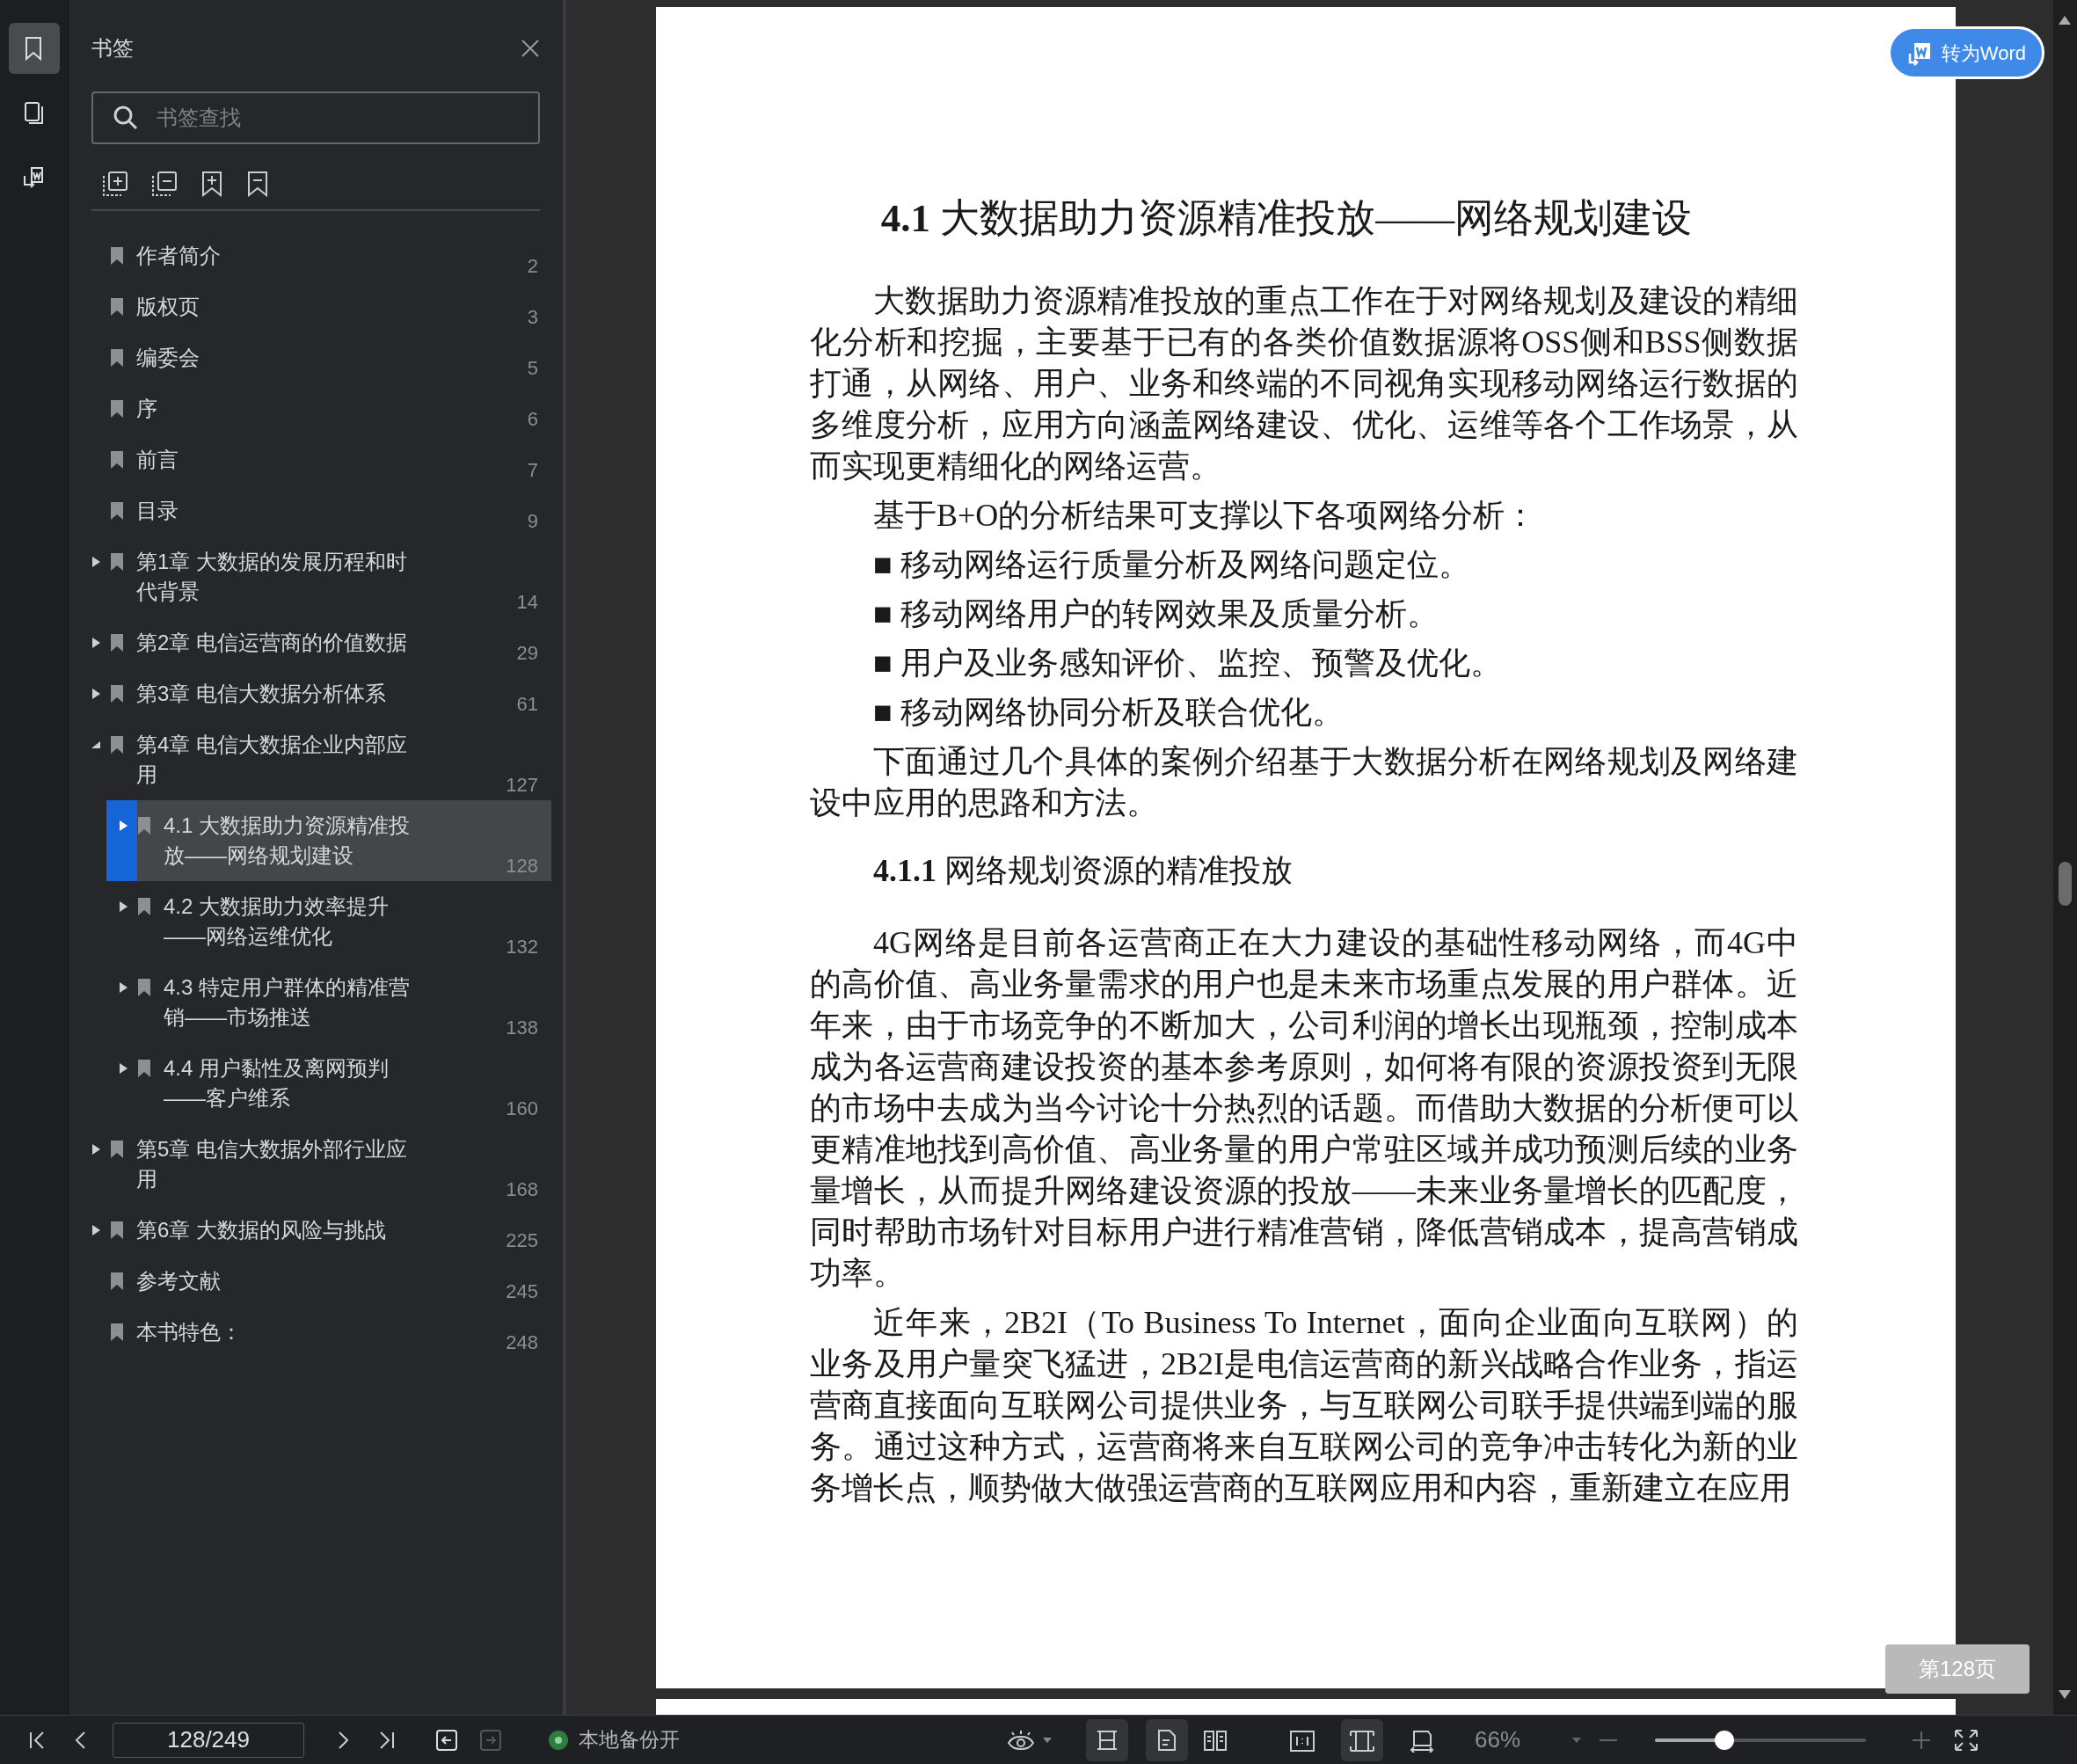  Describe the element at coordinates (1957, 1669) in the screenshot. I see `page-indicator: 第128页` at that location.